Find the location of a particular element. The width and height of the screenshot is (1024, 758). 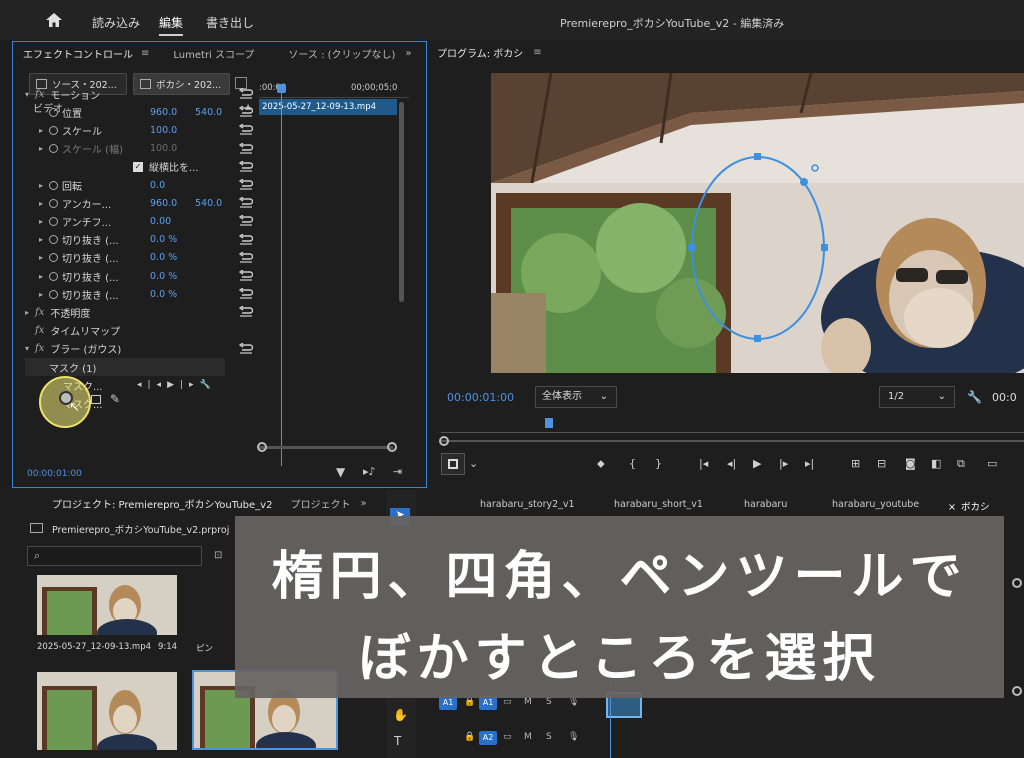

program-monitor-title: プログラム: ボカシ is located at coordinates (480, 52).